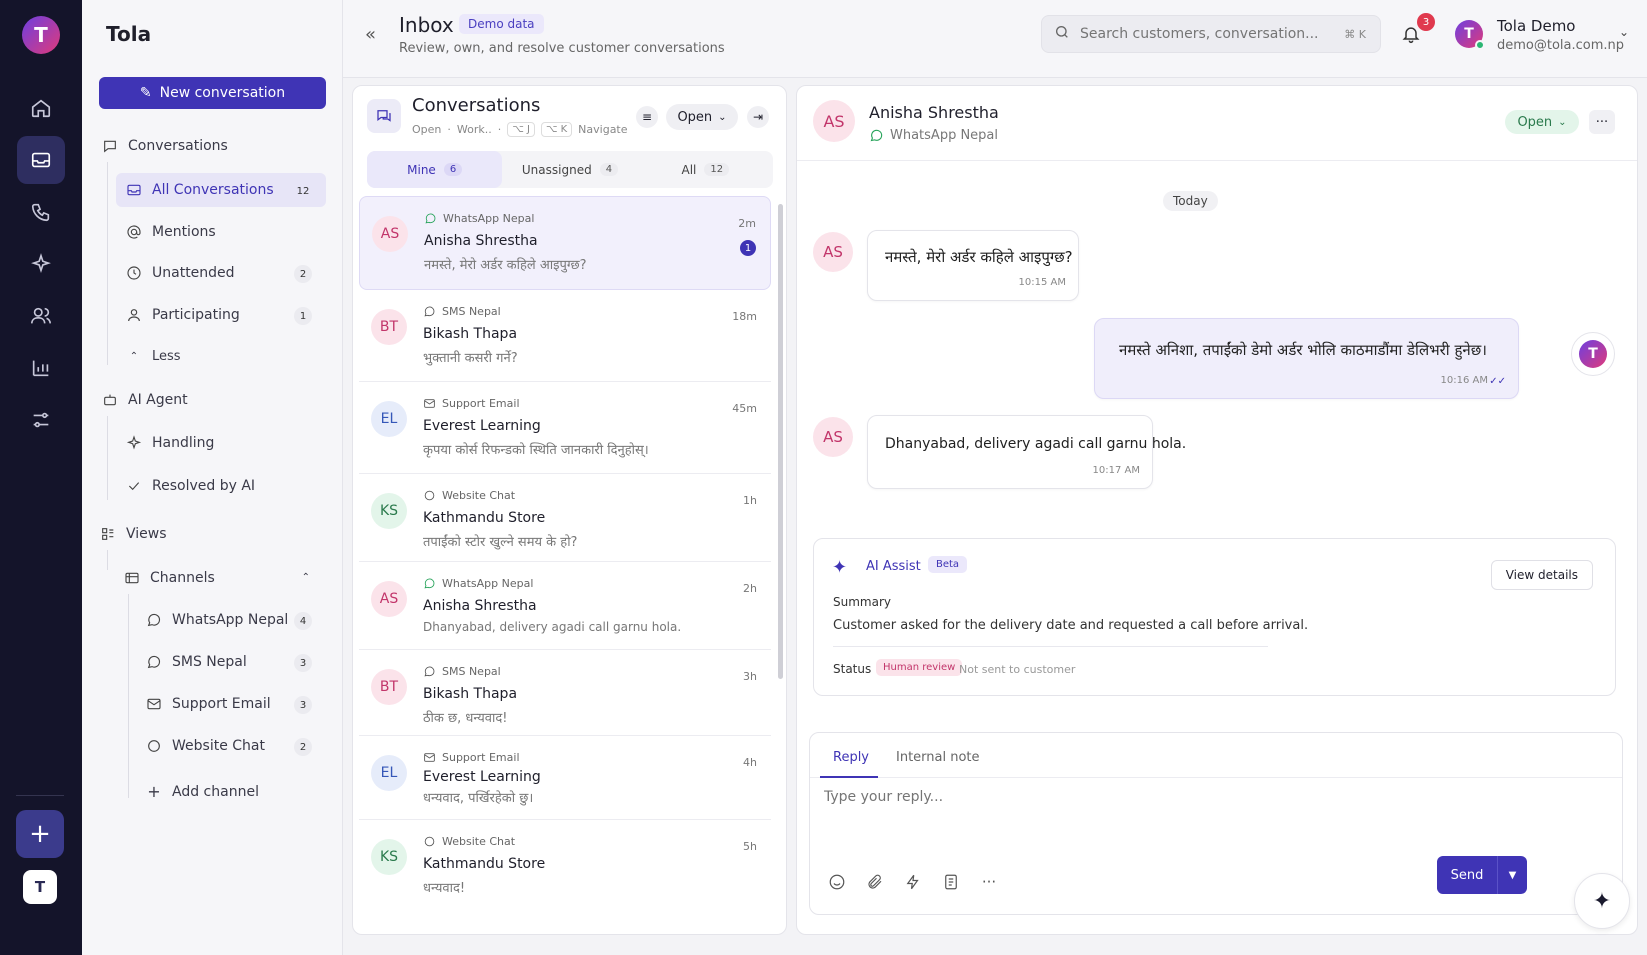 This screenshot has width=1647, height=955. What do you see at coordinates (569, 169) in the screenshot?
I see `tab-unassigned: Unassigned 4` at bounding box center [569, 169].